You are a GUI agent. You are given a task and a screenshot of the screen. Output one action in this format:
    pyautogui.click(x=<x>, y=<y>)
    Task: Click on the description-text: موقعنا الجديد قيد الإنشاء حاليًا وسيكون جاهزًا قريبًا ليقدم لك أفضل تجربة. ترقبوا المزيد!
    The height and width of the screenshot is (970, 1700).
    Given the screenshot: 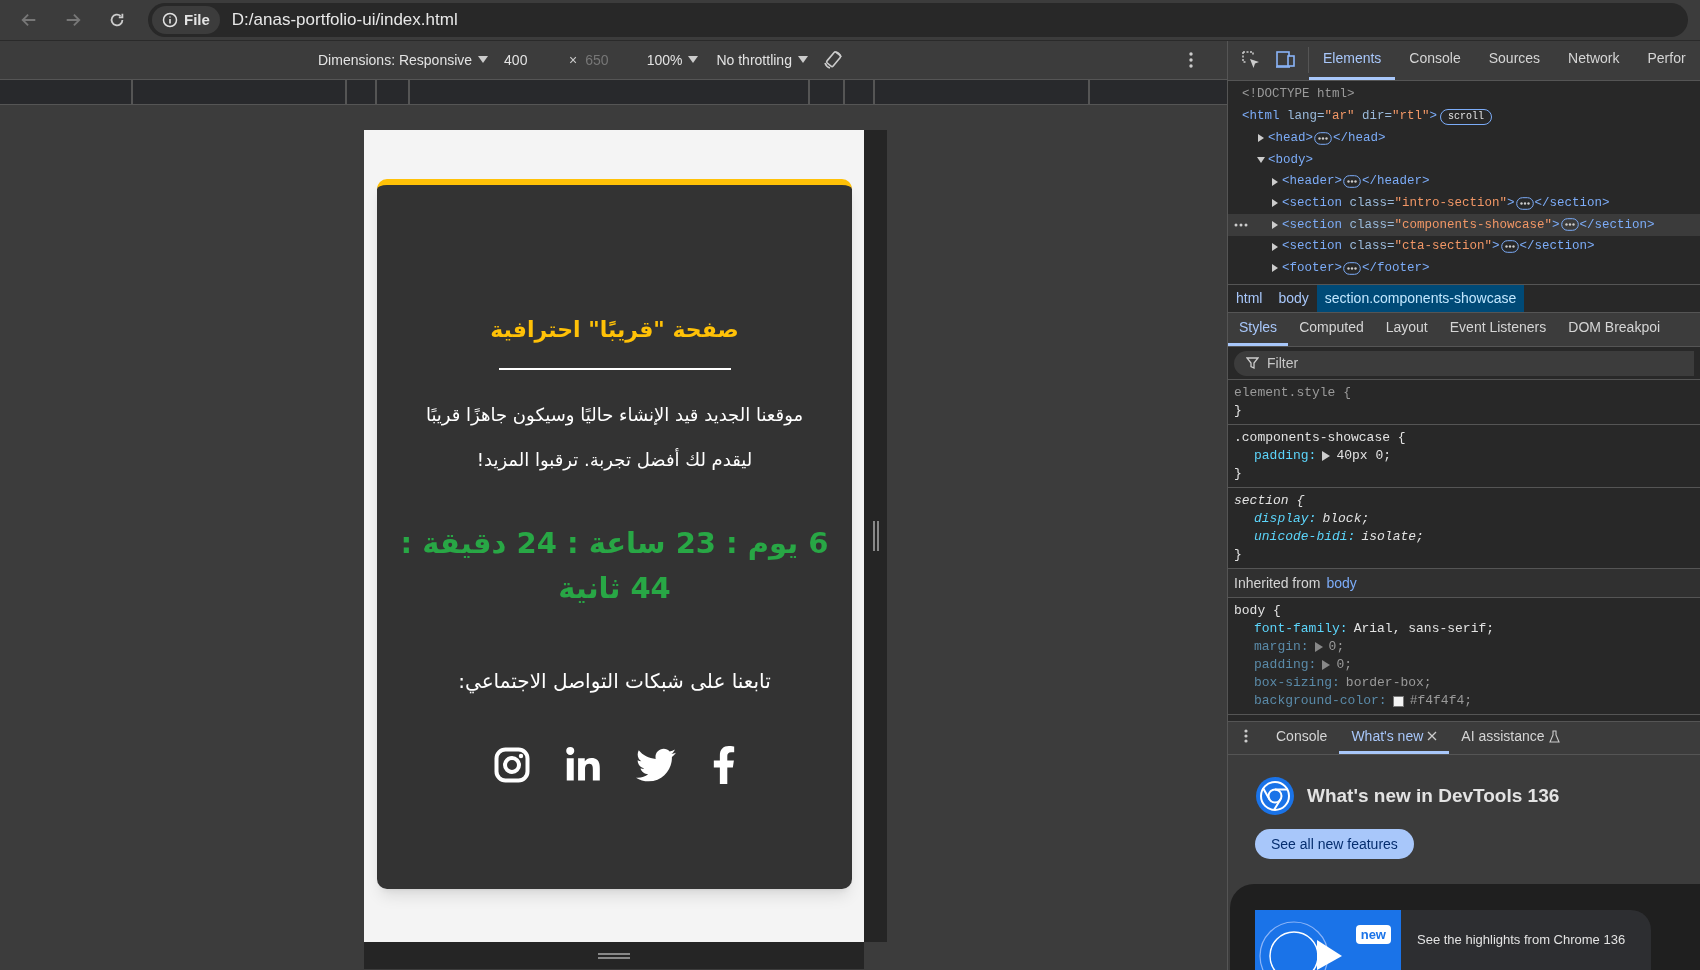 What is the action you would take?
    pyautogui.click(x=614, y=438)
    